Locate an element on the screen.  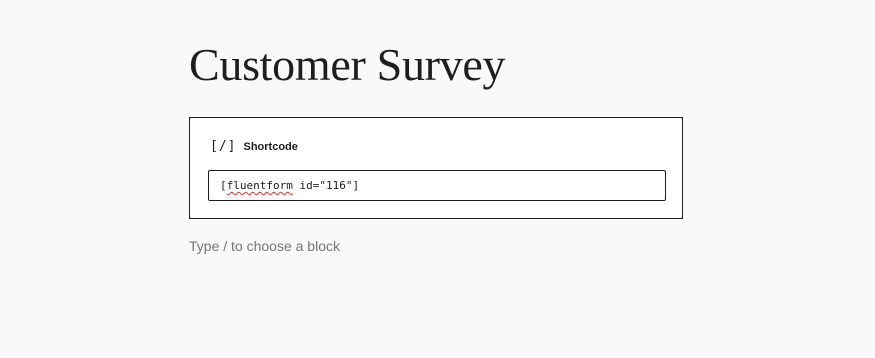
block-label: Shortcode is located at coordinates (270, 147).